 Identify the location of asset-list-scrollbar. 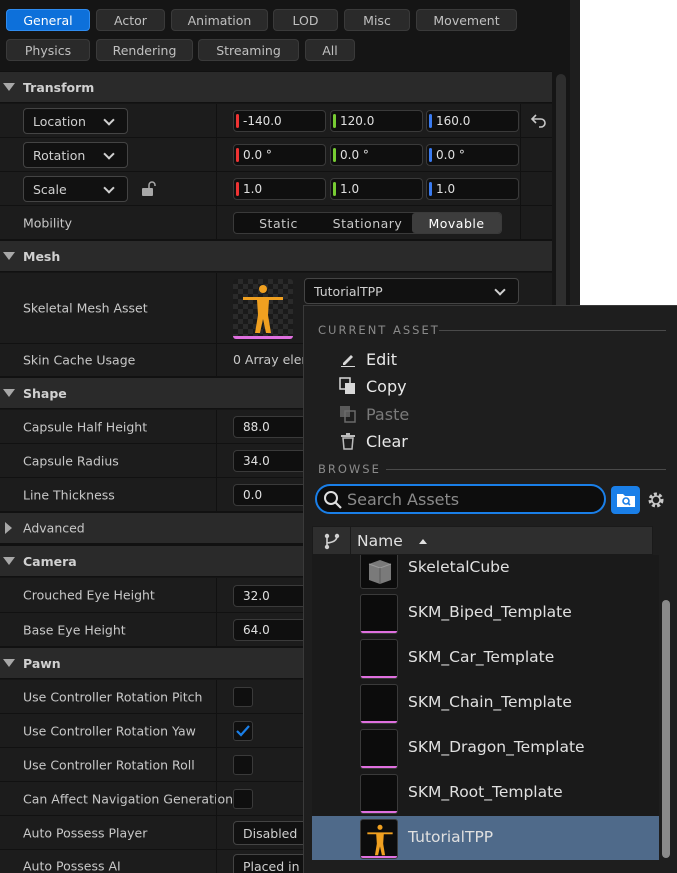
(666, 729).